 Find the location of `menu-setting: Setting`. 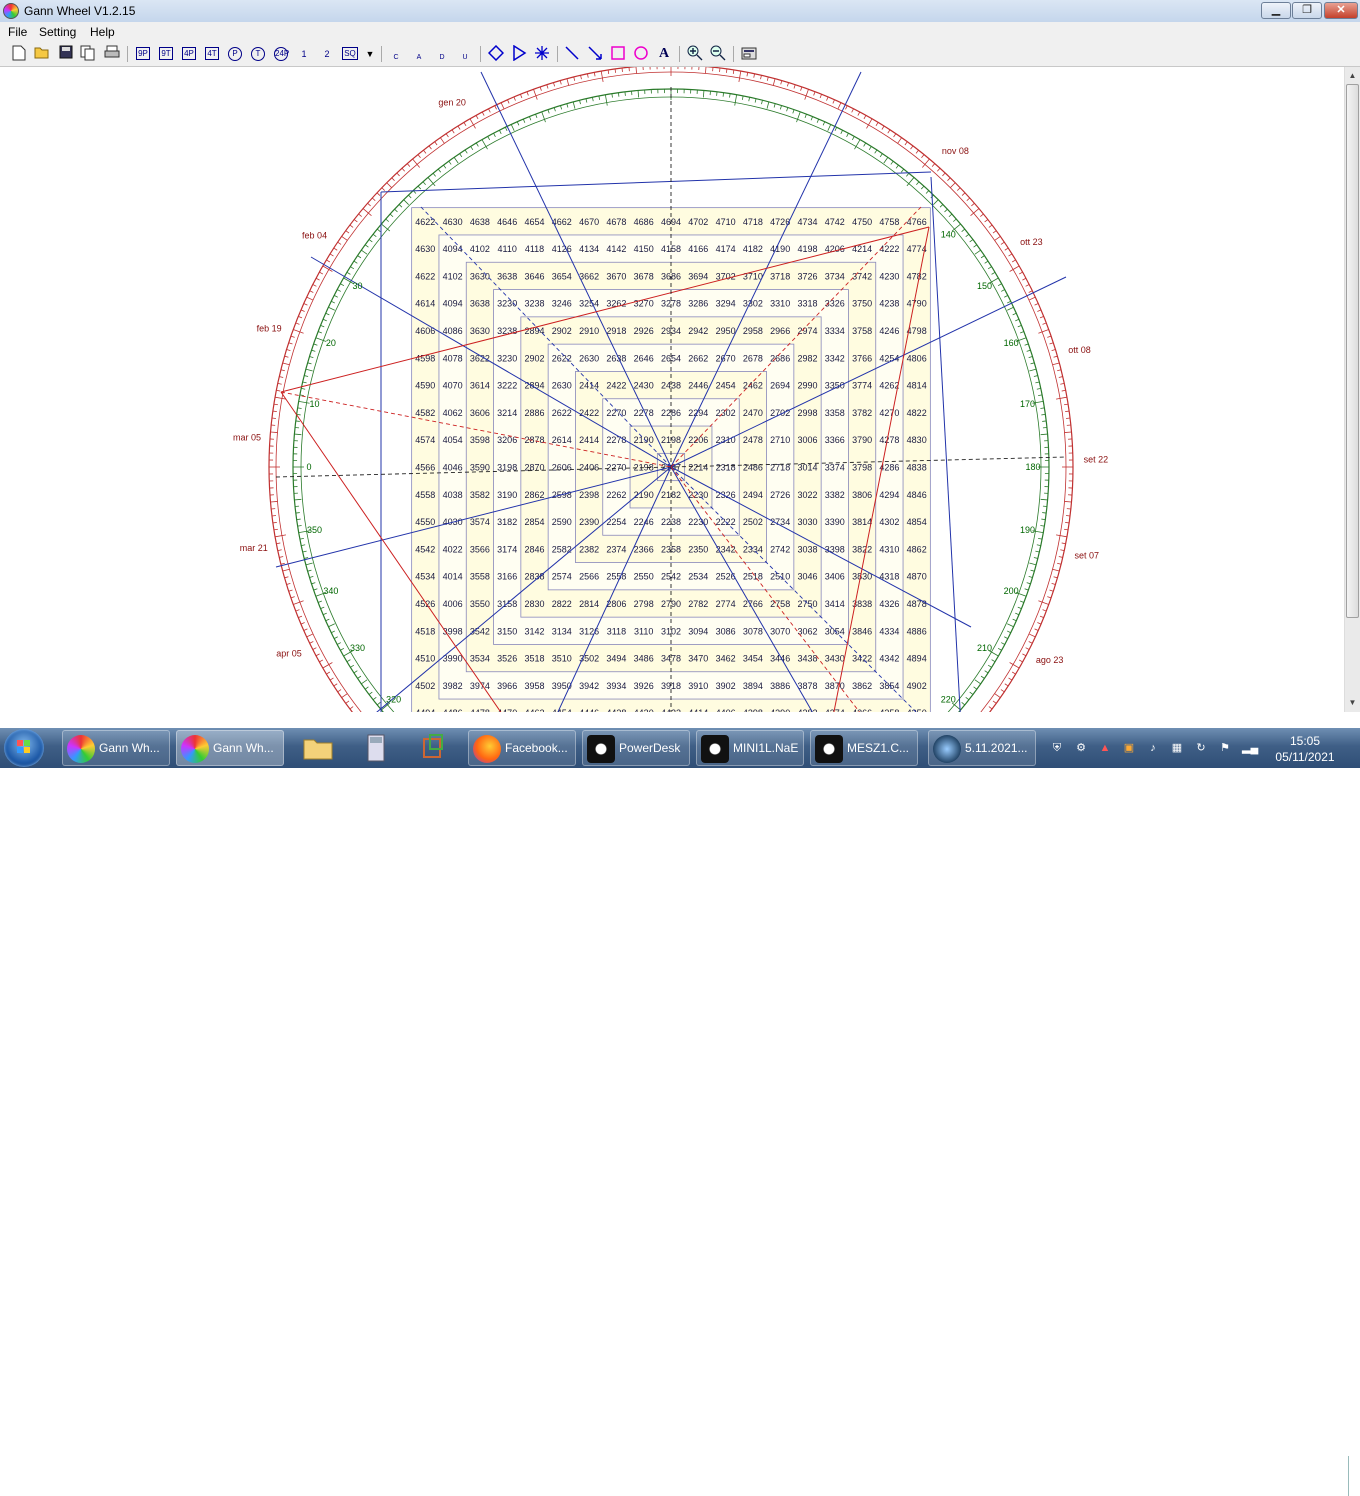

menu-setting: Setting is located at coordinates (57, 32).